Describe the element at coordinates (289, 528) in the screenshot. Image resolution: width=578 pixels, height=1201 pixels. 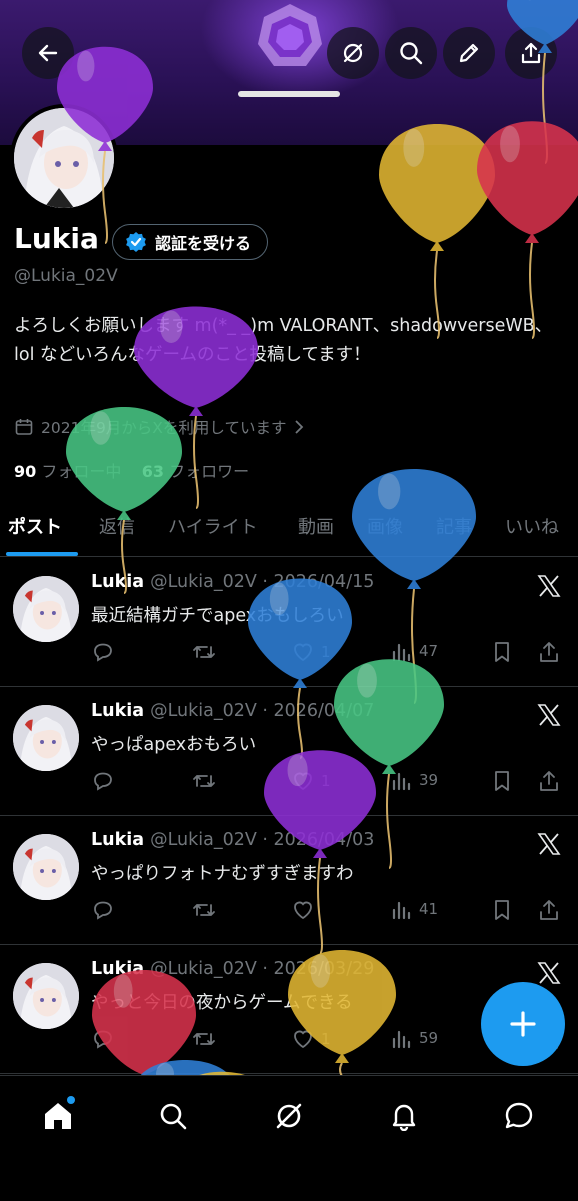
I see `profile-tabs: ポスト 返信 ハイライト 動画 画像 記事 いいね` at that location.